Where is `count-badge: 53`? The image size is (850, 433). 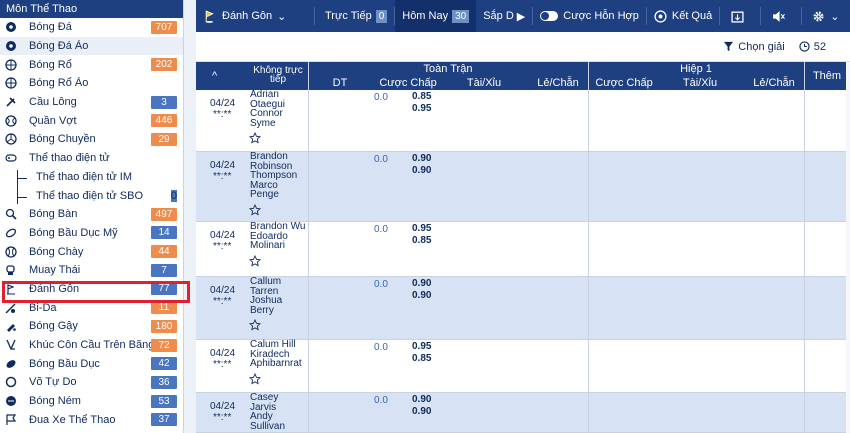
count-badge: 53 is located at coordinates (164, 401).